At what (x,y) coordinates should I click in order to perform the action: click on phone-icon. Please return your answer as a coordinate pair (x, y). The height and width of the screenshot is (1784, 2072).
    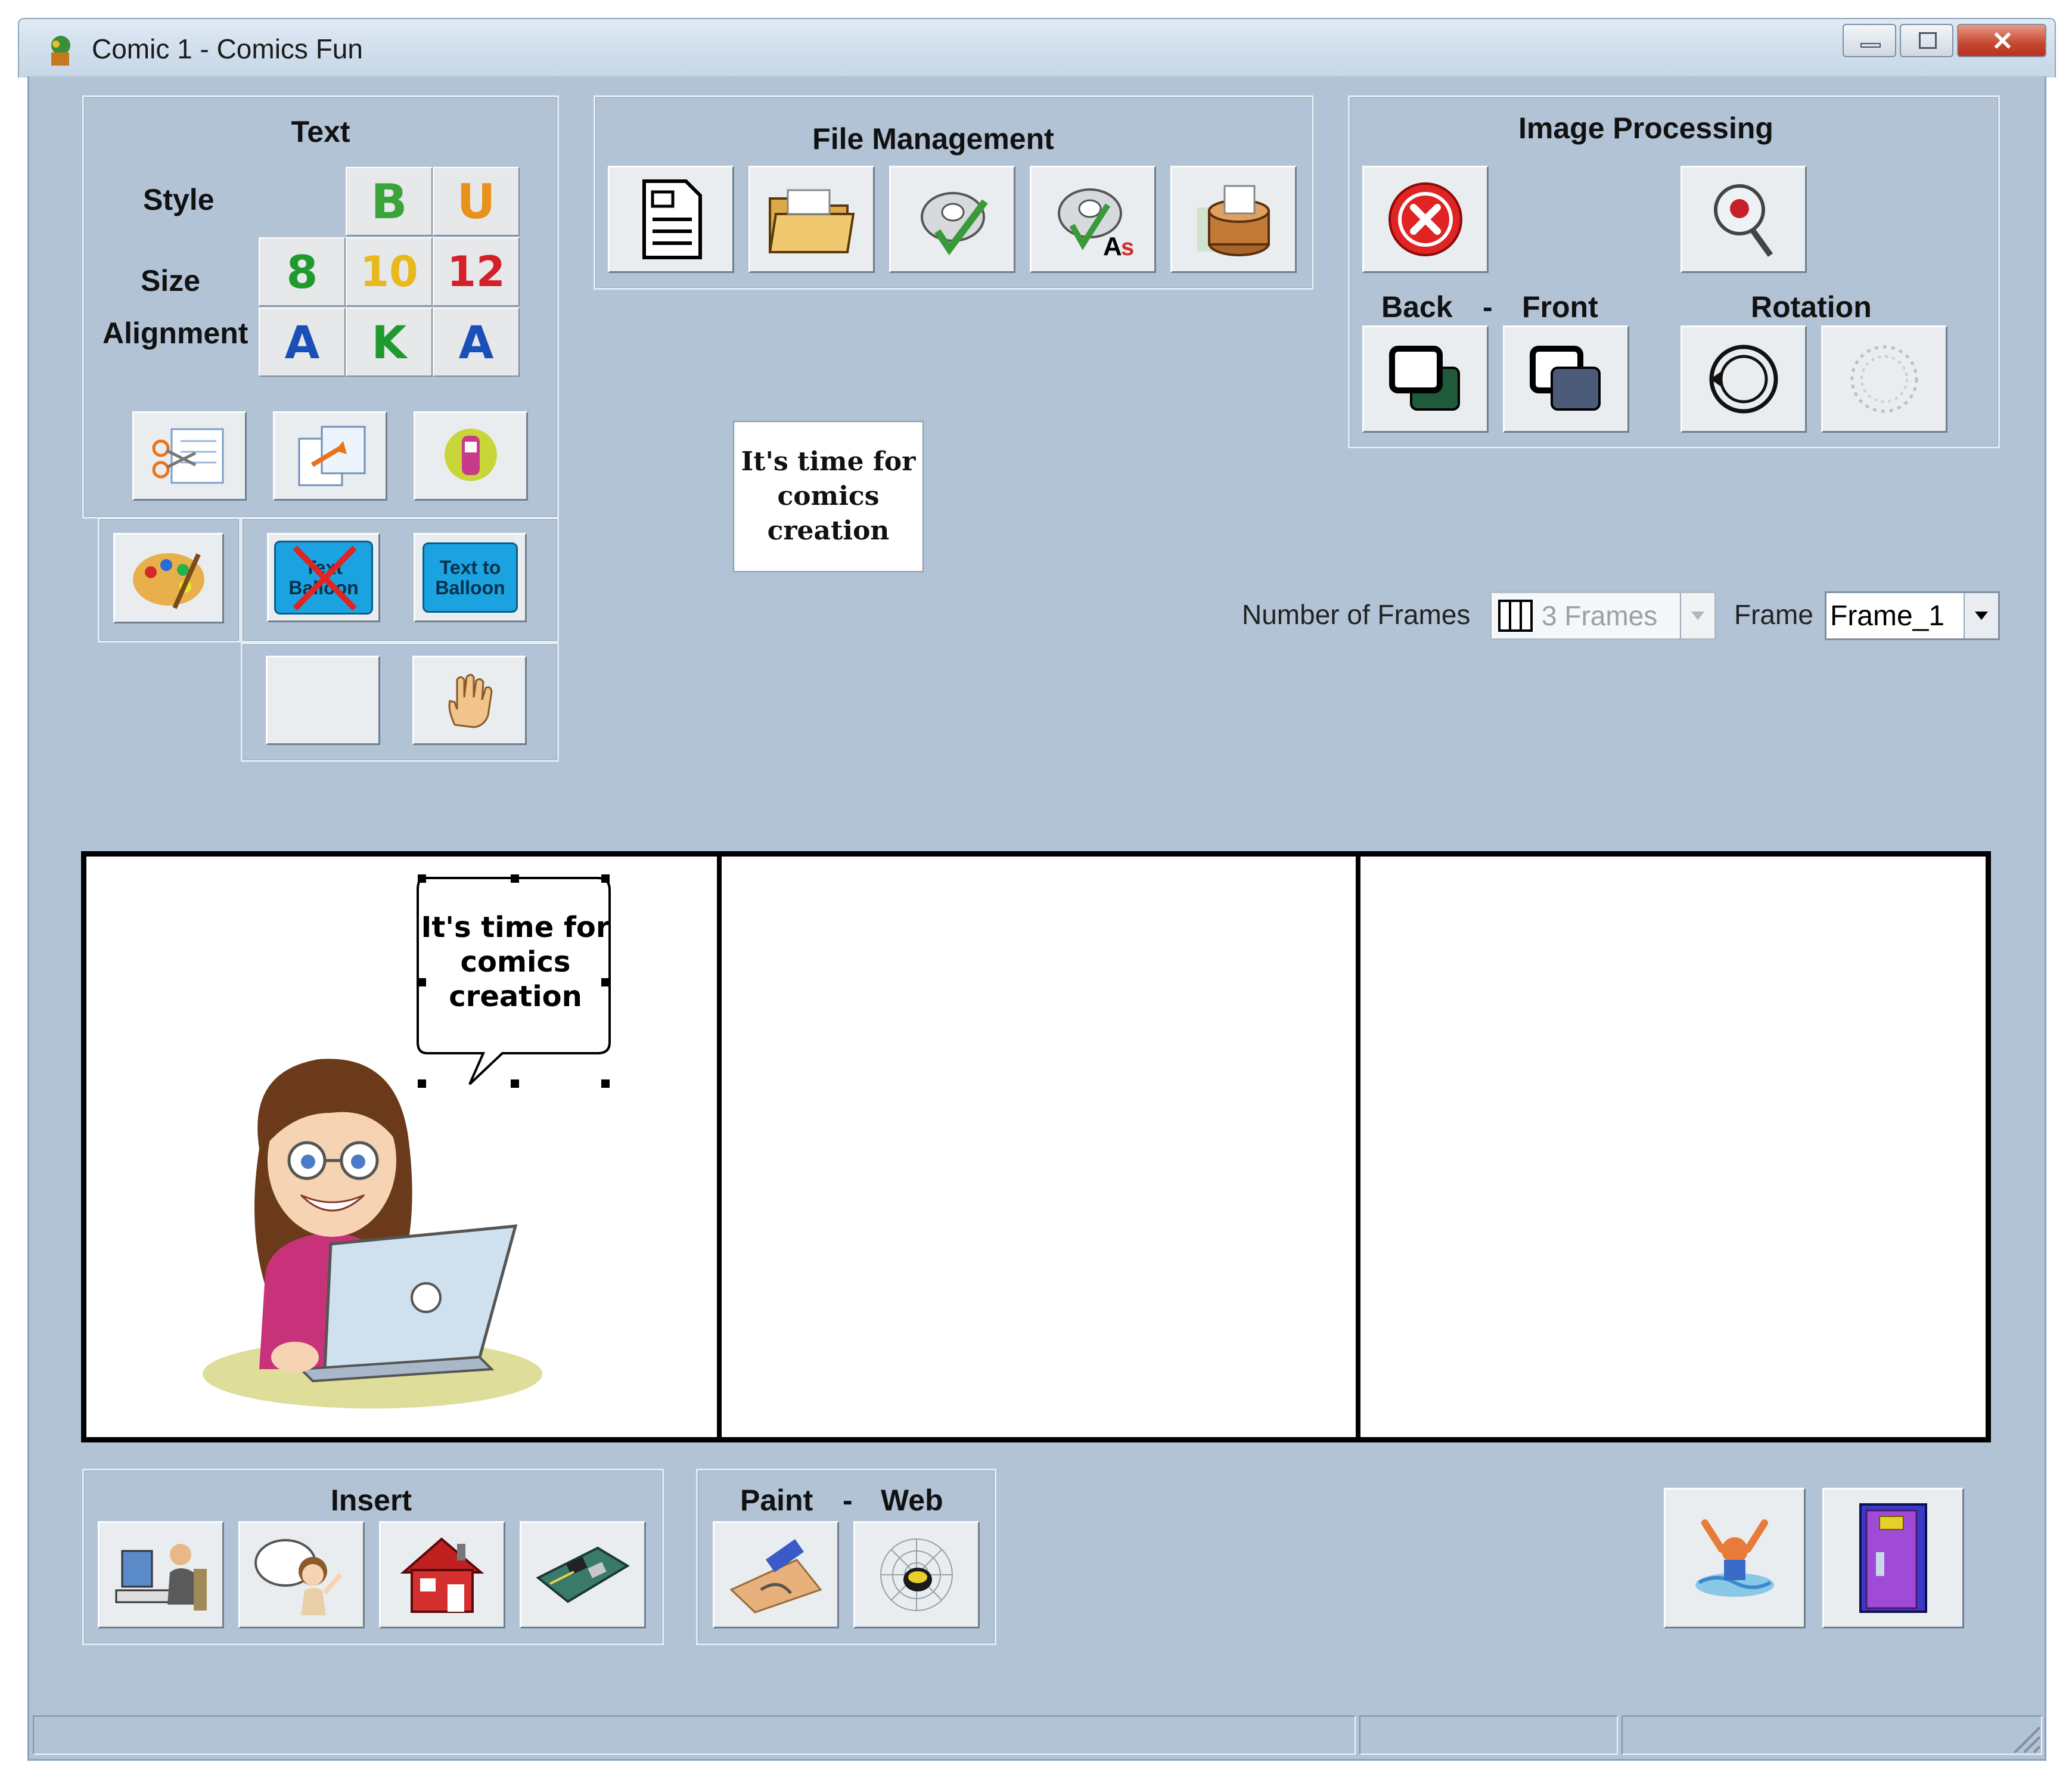
    Looking at the image, I should click on (471, 455).